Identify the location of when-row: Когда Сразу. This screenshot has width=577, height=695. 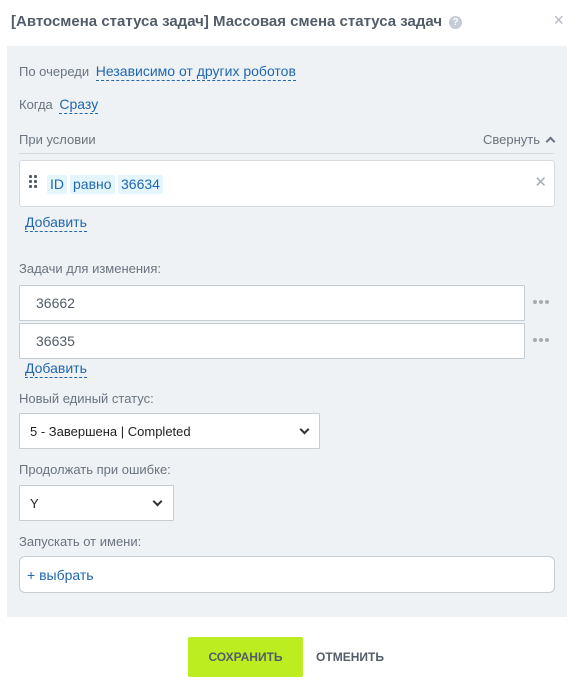
(59, 105).